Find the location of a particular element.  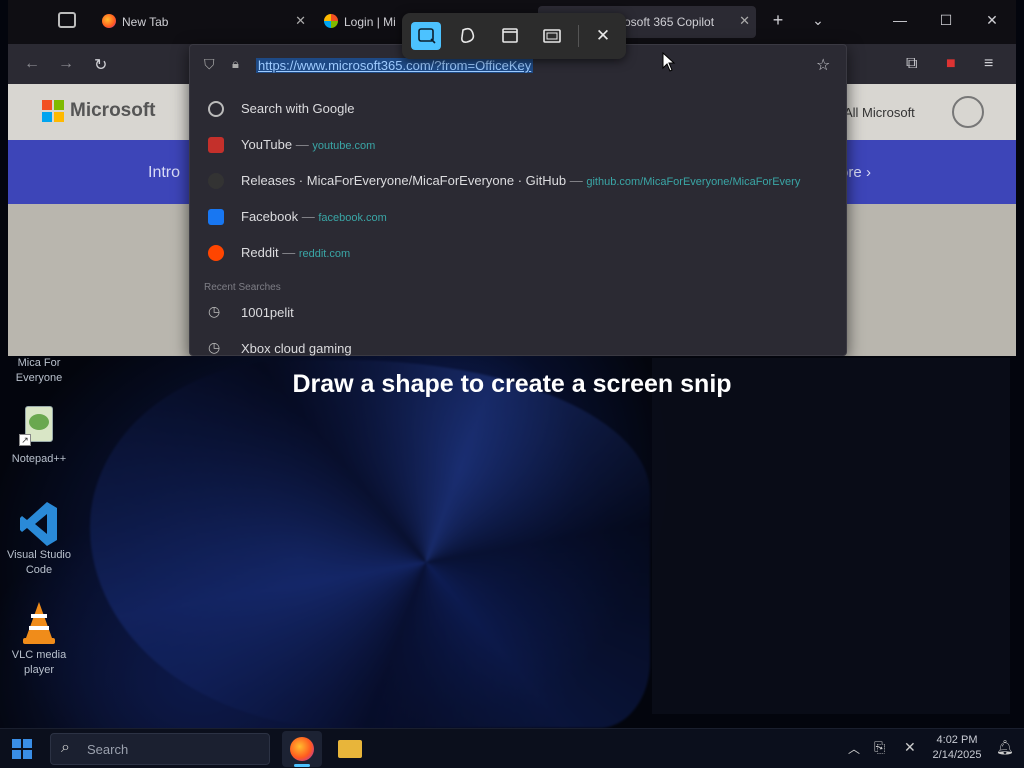

maximize-icon: ☐ is located at coordinates (946, 20).